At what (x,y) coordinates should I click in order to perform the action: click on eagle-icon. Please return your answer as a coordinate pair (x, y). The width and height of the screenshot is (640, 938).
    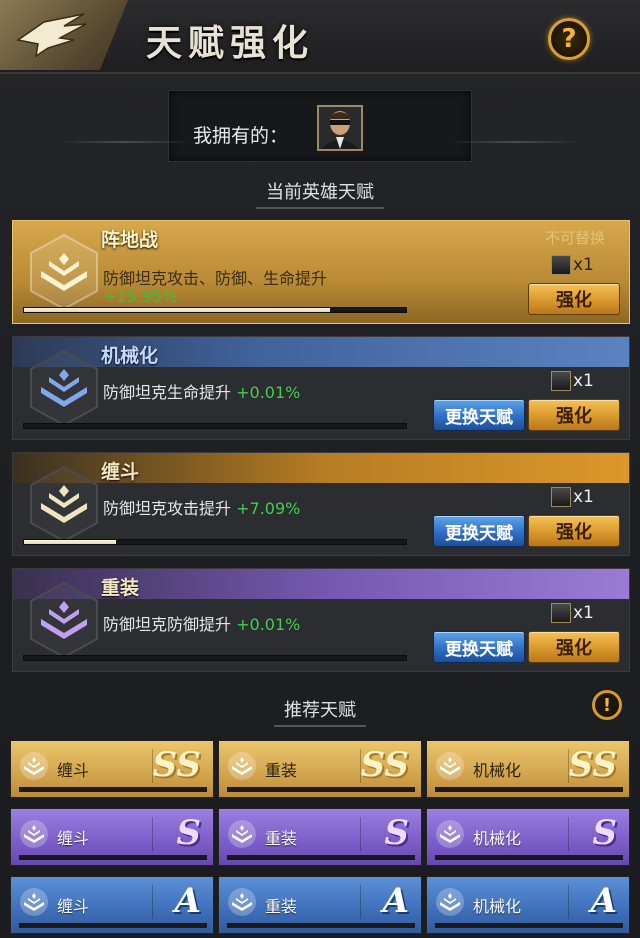
    Looking at the image, I should click on (51, 35).